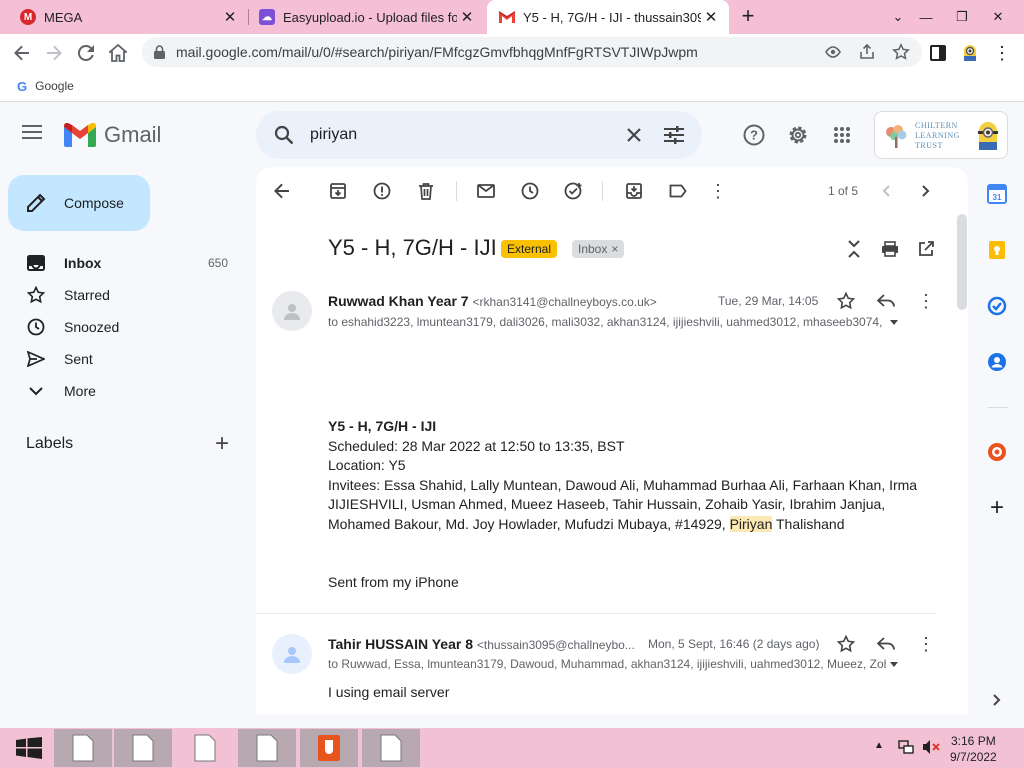 The image size is (1024, 768). I want to click on scrollbar-thumb, so click(962, 262).